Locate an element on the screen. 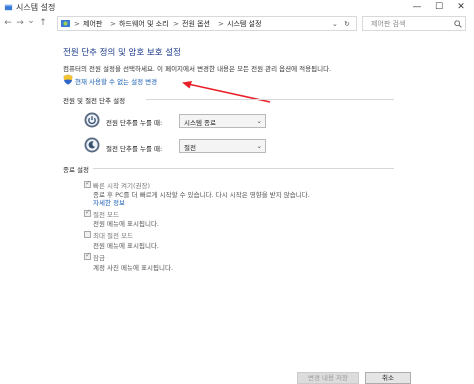  power-button-label: 전원 단추를 누를 때: is located at coordinates (134, 123).